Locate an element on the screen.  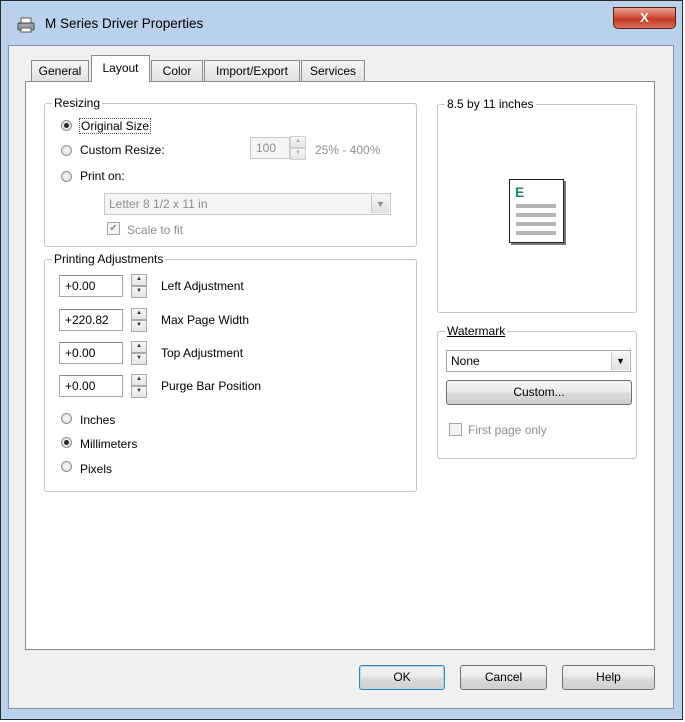
left-adjustment-spinner: ▲ ▼ is located at coordinates (139, 286).